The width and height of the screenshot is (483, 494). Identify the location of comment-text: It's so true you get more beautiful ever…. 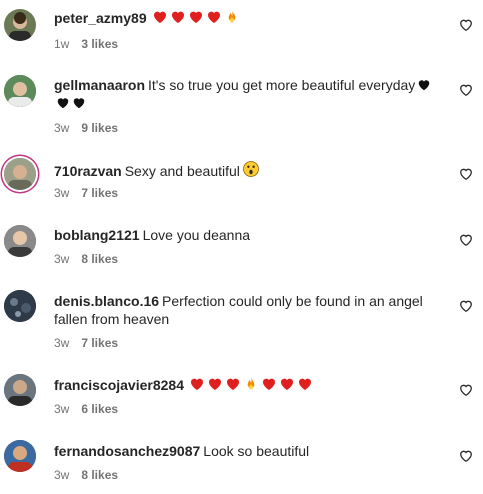
(282, 85).